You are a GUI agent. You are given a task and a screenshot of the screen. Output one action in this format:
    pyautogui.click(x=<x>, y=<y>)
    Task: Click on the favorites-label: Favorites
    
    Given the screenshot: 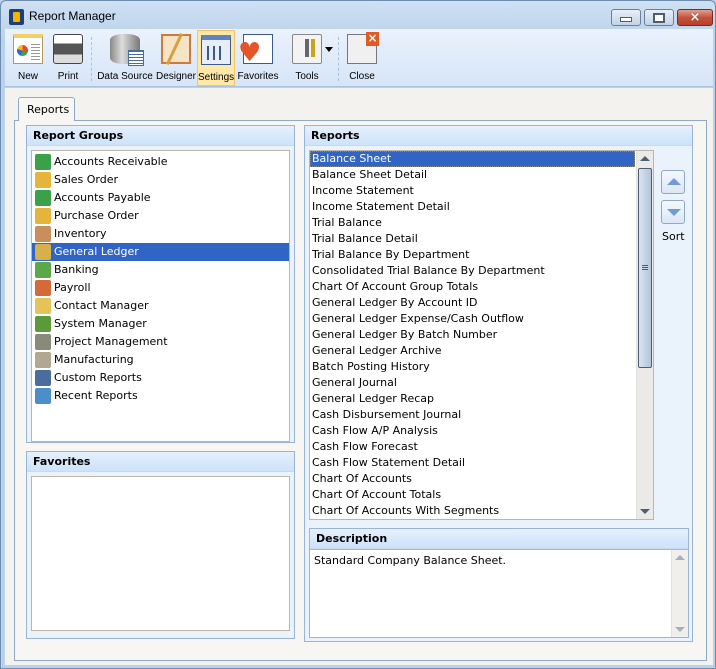 What is the action you would take?
    pyautogui.click(x=258, y=76)
    